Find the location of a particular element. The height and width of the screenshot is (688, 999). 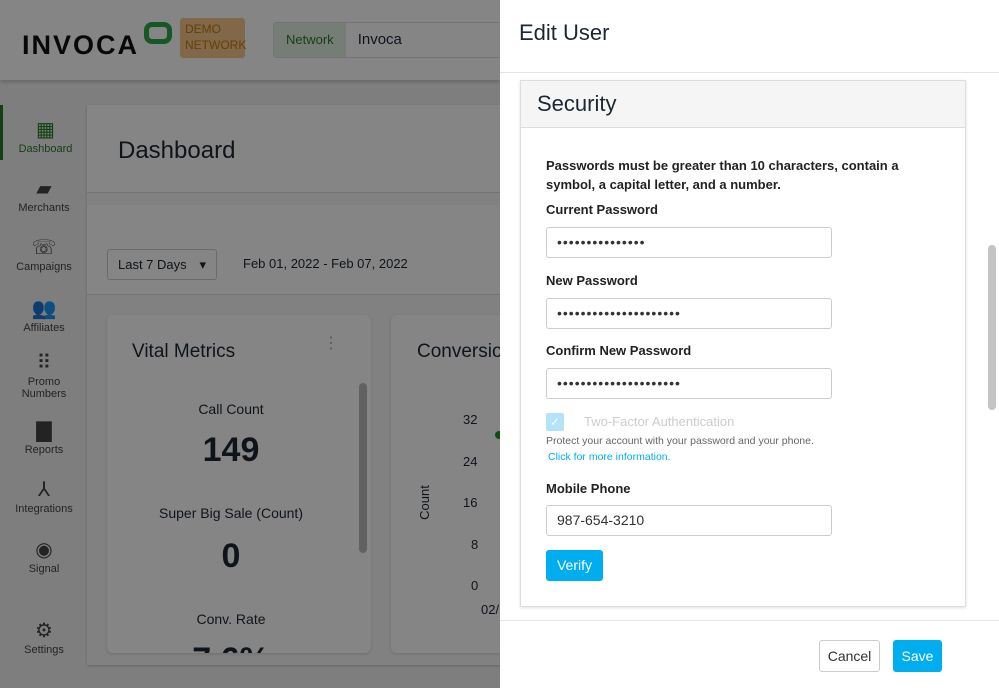

new-password-label: New Password is located at coordinates (592, 280).